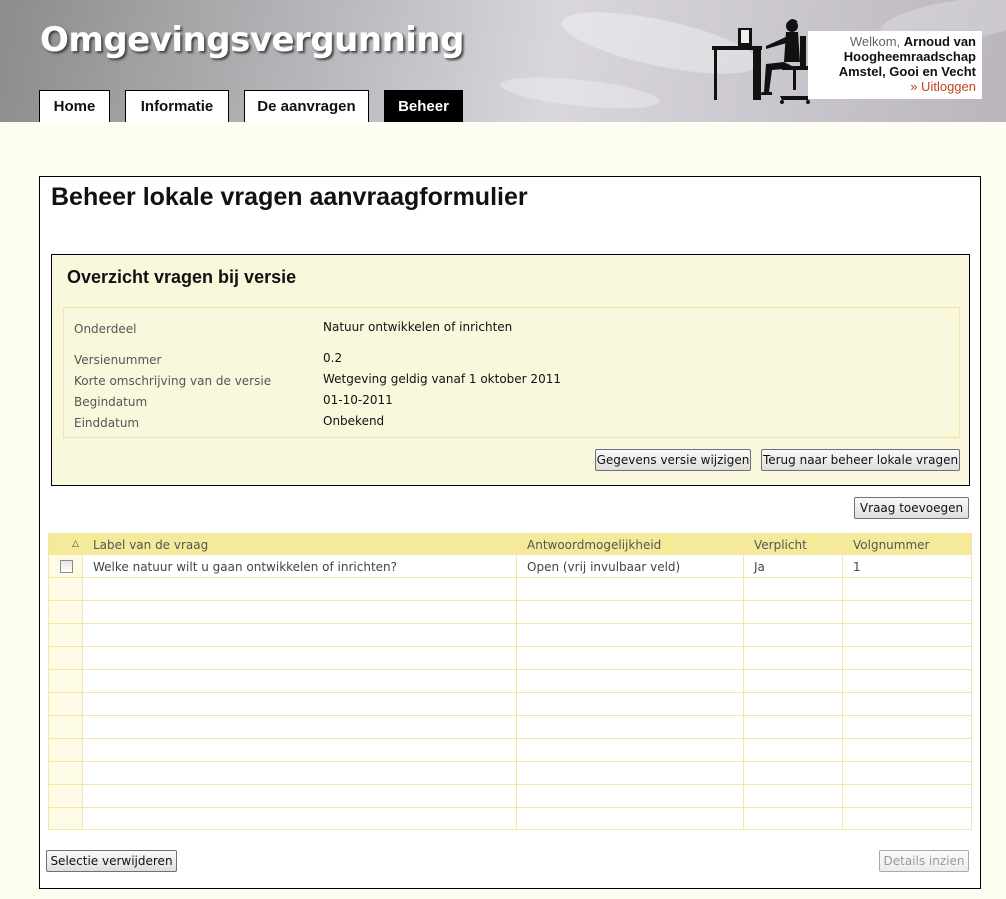 Image resolution: width=1006 pixels, height=899 pixels. What do you see at coordinates (891, 545) in the screenshot?
I see `column-header-order: Volgnummer` at bounding box center [891, 545].